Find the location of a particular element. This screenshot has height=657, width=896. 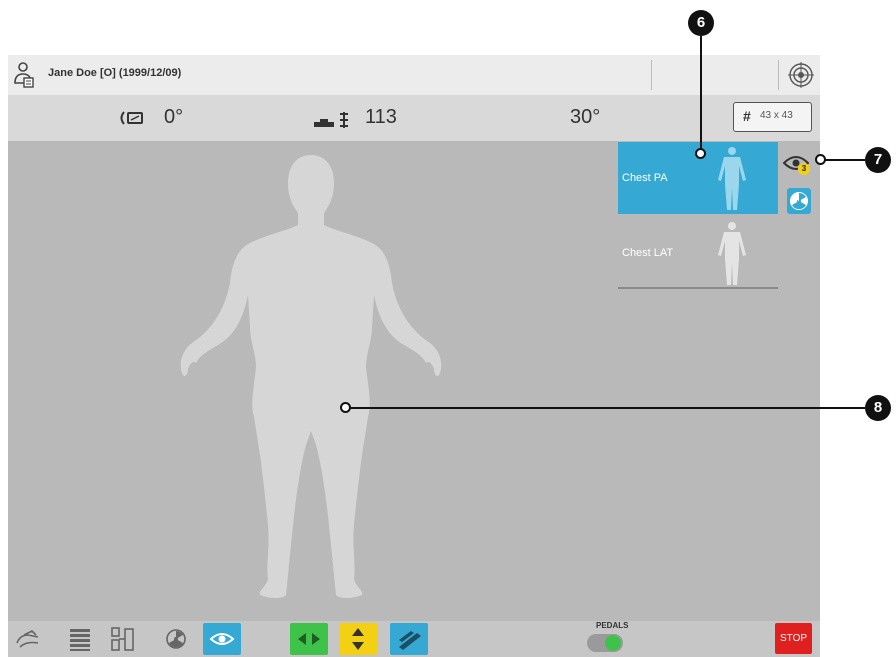

grid-hash-icon: # is located at coordinates (747, 116).